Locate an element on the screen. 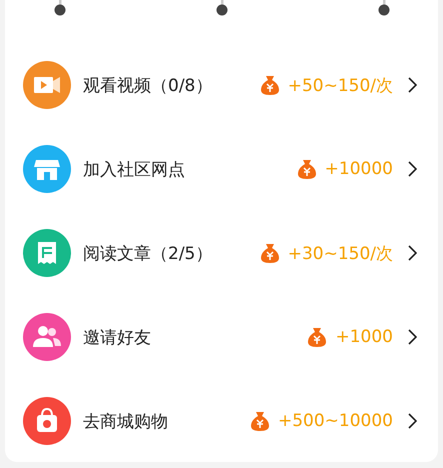 Image resolution: width=443 pixels, height=468 pixels. reward-amount: +50~150/次 is located at coordinates (340, 85).